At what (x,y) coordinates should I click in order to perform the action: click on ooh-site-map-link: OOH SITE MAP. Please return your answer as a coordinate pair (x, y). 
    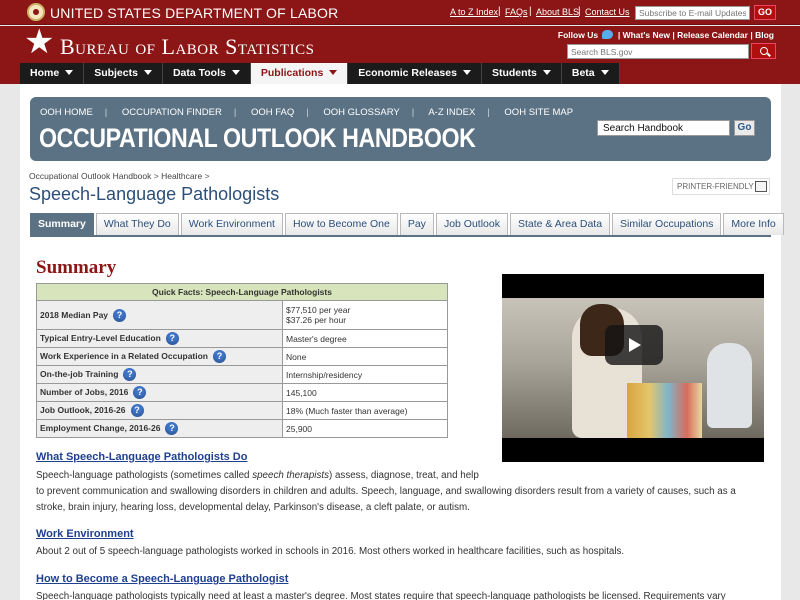
    Looking at the image, I should click on (538, 112).